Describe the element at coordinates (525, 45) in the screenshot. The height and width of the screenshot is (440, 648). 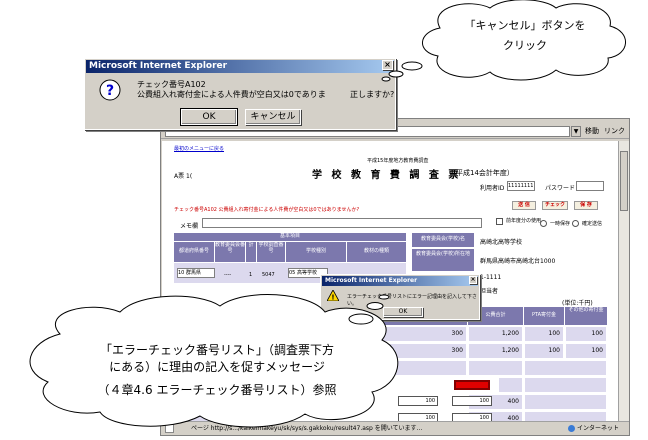
I see `top-callout-line-2: クリック` at that location.